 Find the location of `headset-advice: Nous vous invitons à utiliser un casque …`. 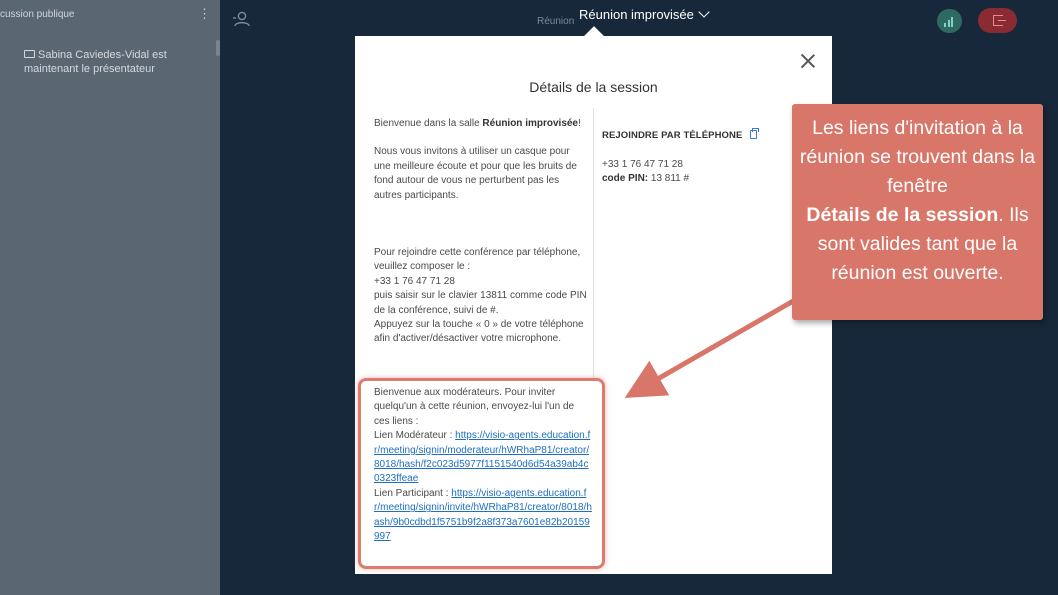

headset-advice: Nous vous invitons à utiliser un casque … is located at coordinates (475, 173).